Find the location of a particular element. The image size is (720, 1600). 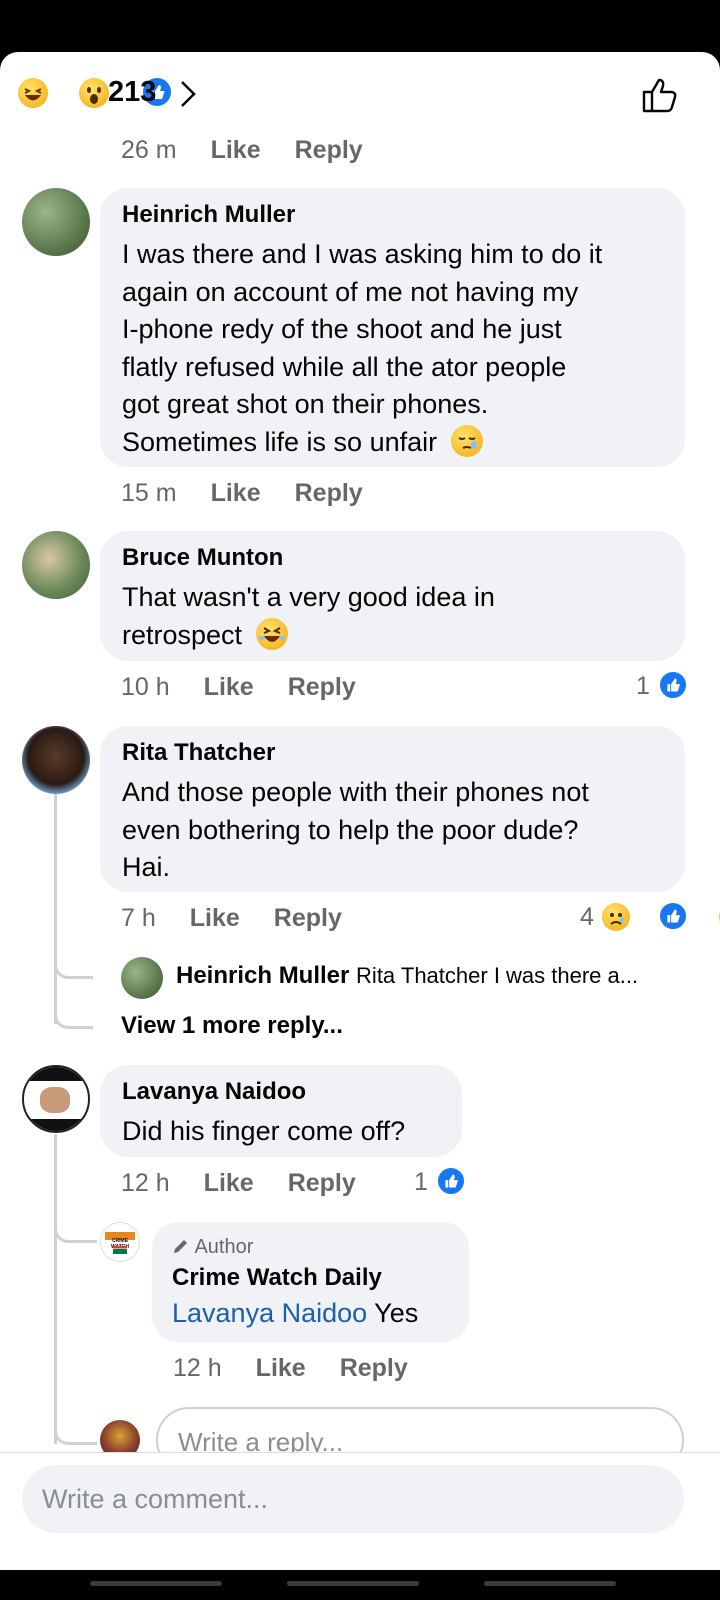

comment-author: Heinrich Muller is located at coordinates (208, 215).